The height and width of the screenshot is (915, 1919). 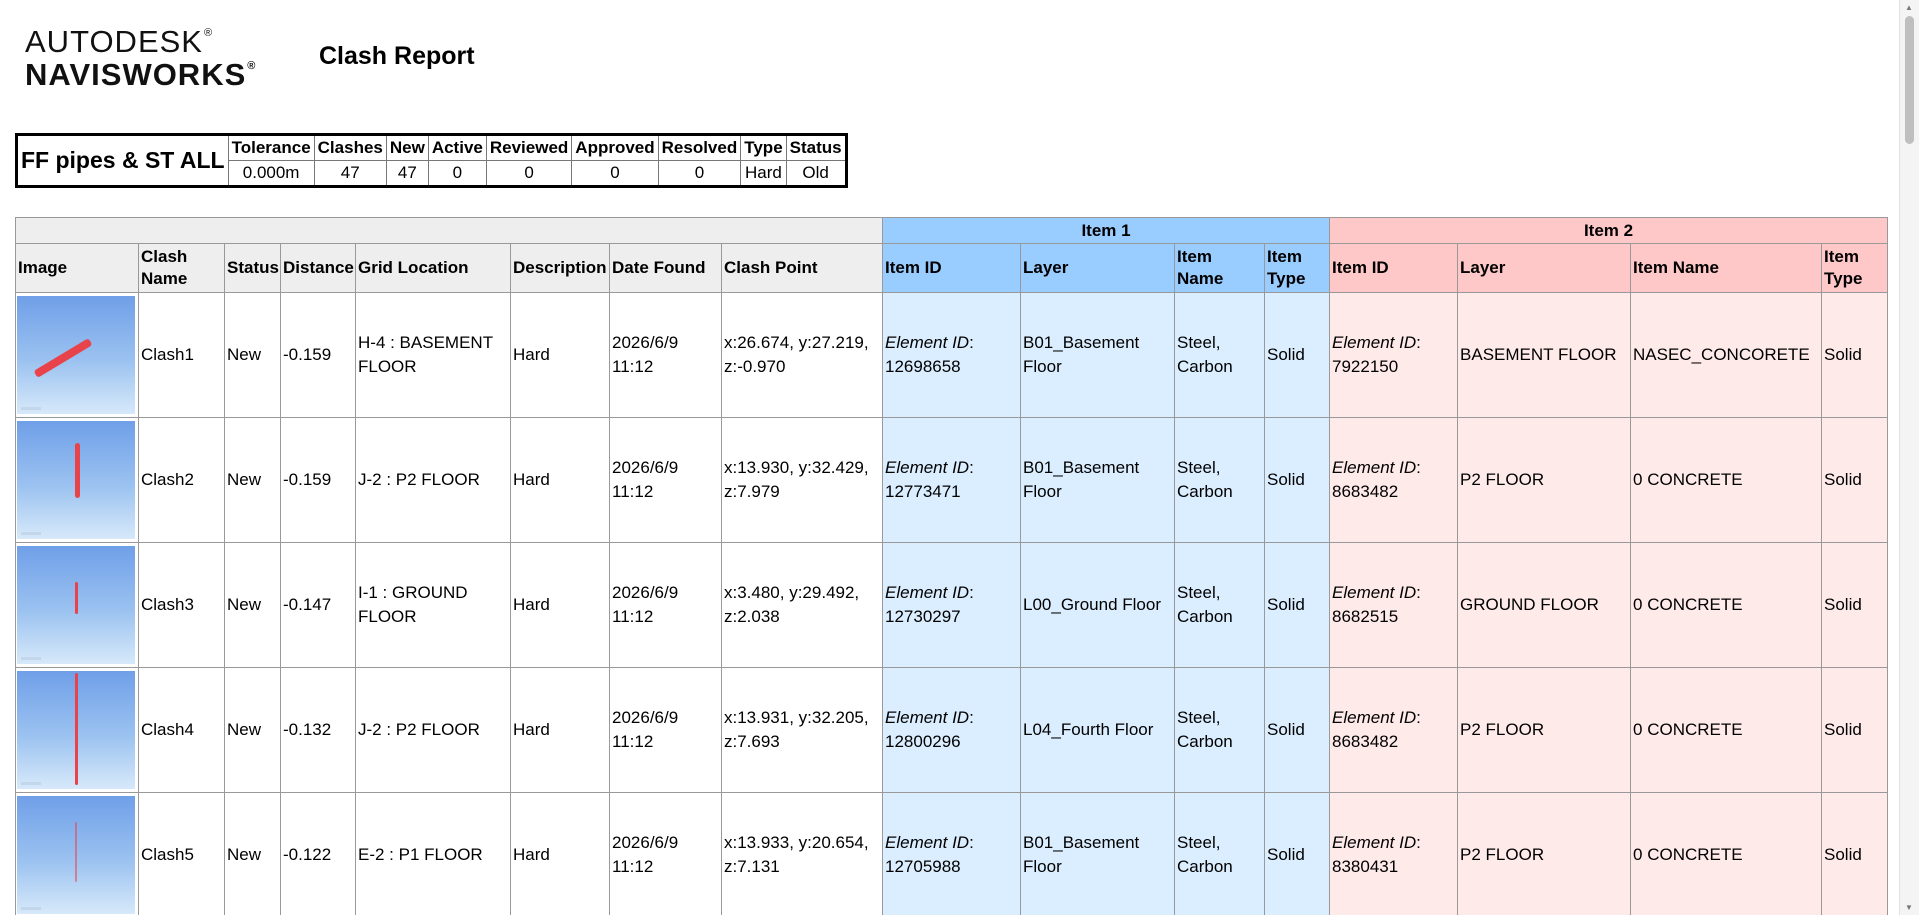 I want to click on element-id-value: 12773471, so click(x=923, y=491).